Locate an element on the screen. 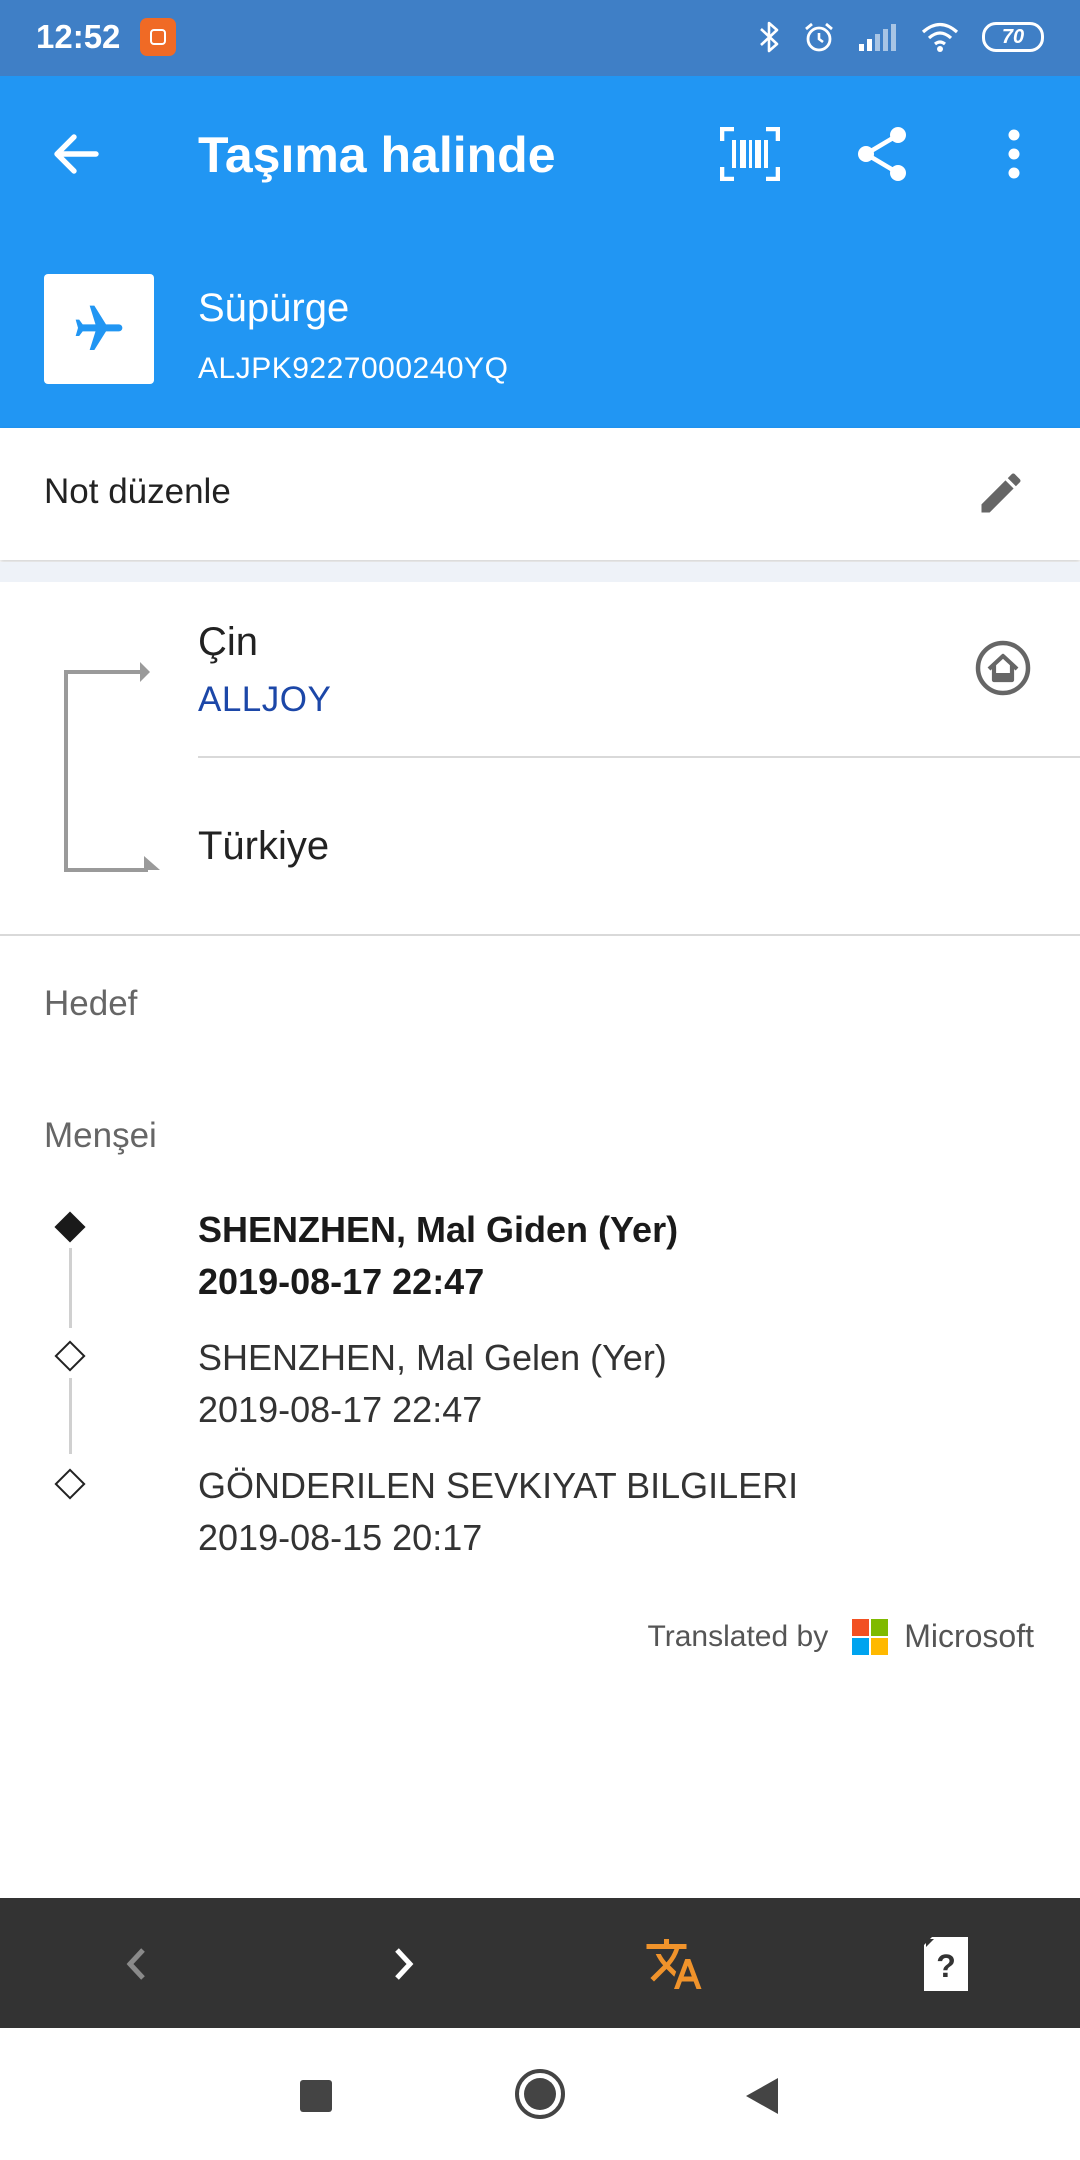 Image resolution: width=1080 pixels, height=2160 pixels. origin-country: Çin is located at coordinates (228, 642).